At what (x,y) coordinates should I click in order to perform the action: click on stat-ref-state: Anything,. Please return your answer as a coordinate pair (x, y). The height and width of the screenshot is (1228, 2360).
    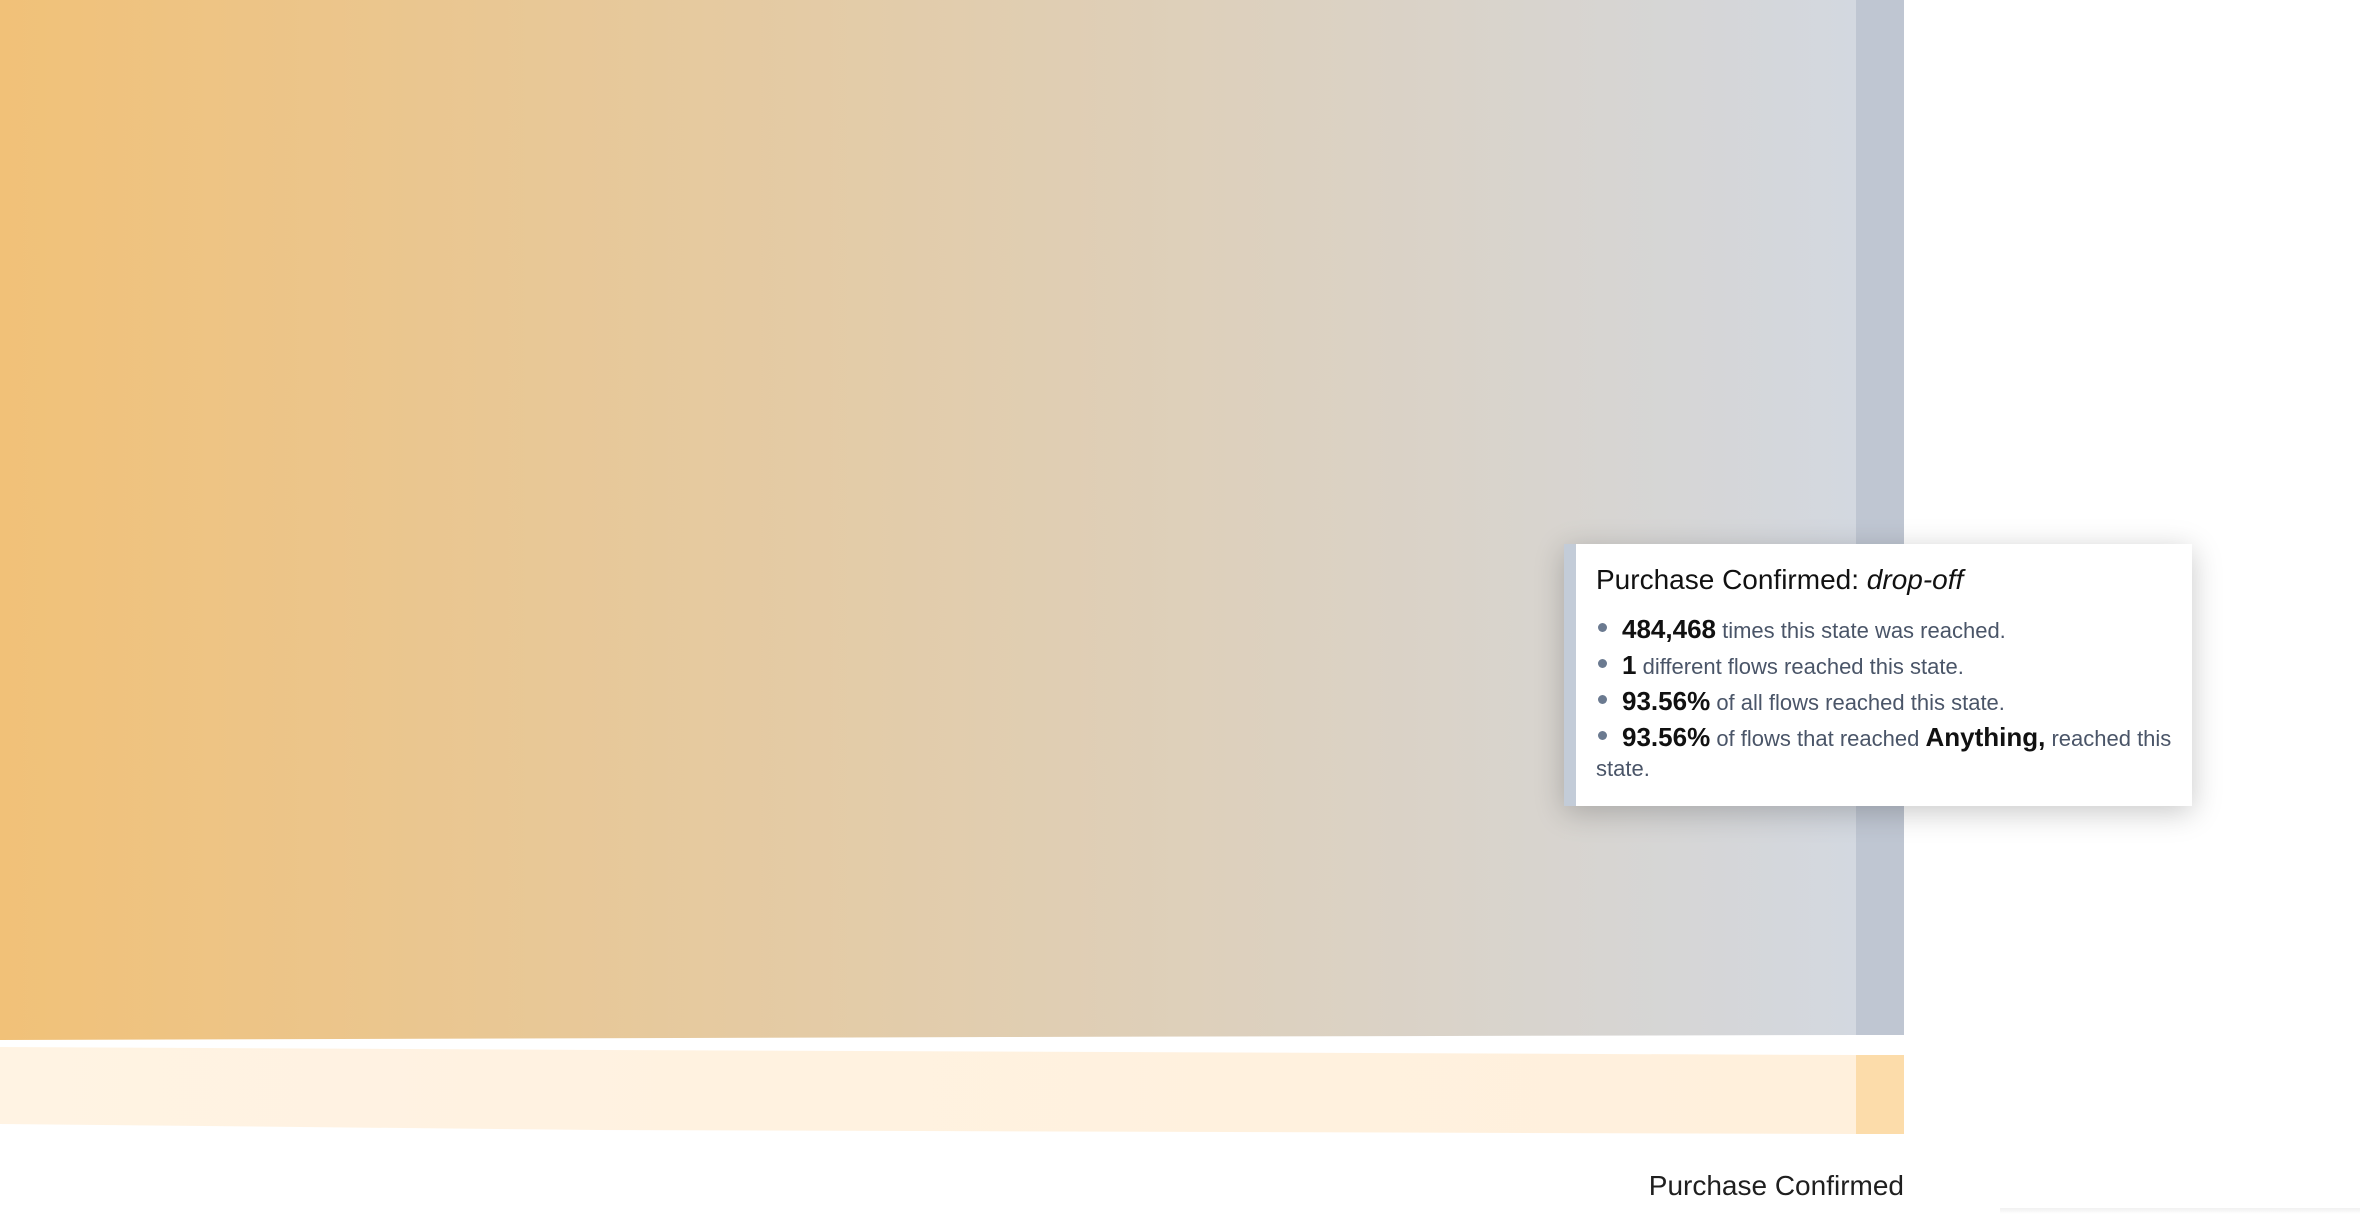
    Looking at the image, I should click on (1985, 737).